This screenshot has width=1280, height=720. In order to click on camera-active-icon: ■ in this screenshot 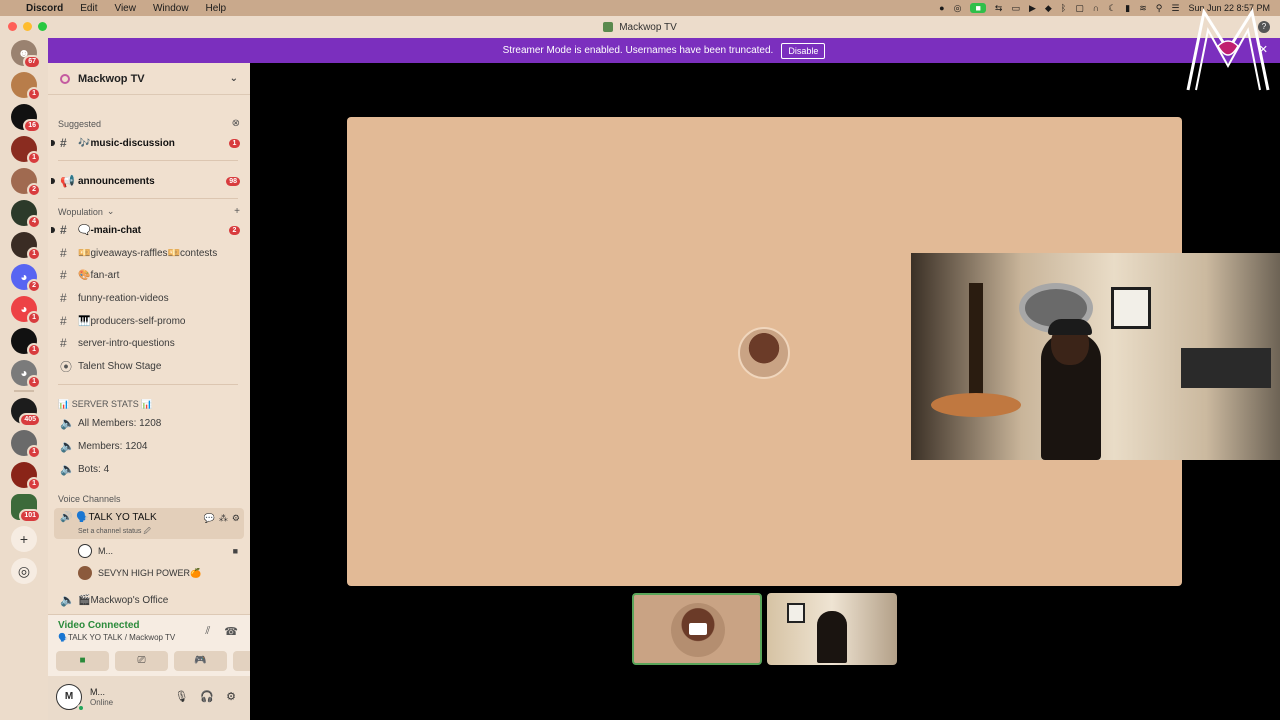, I will do `click(978, 8)`.